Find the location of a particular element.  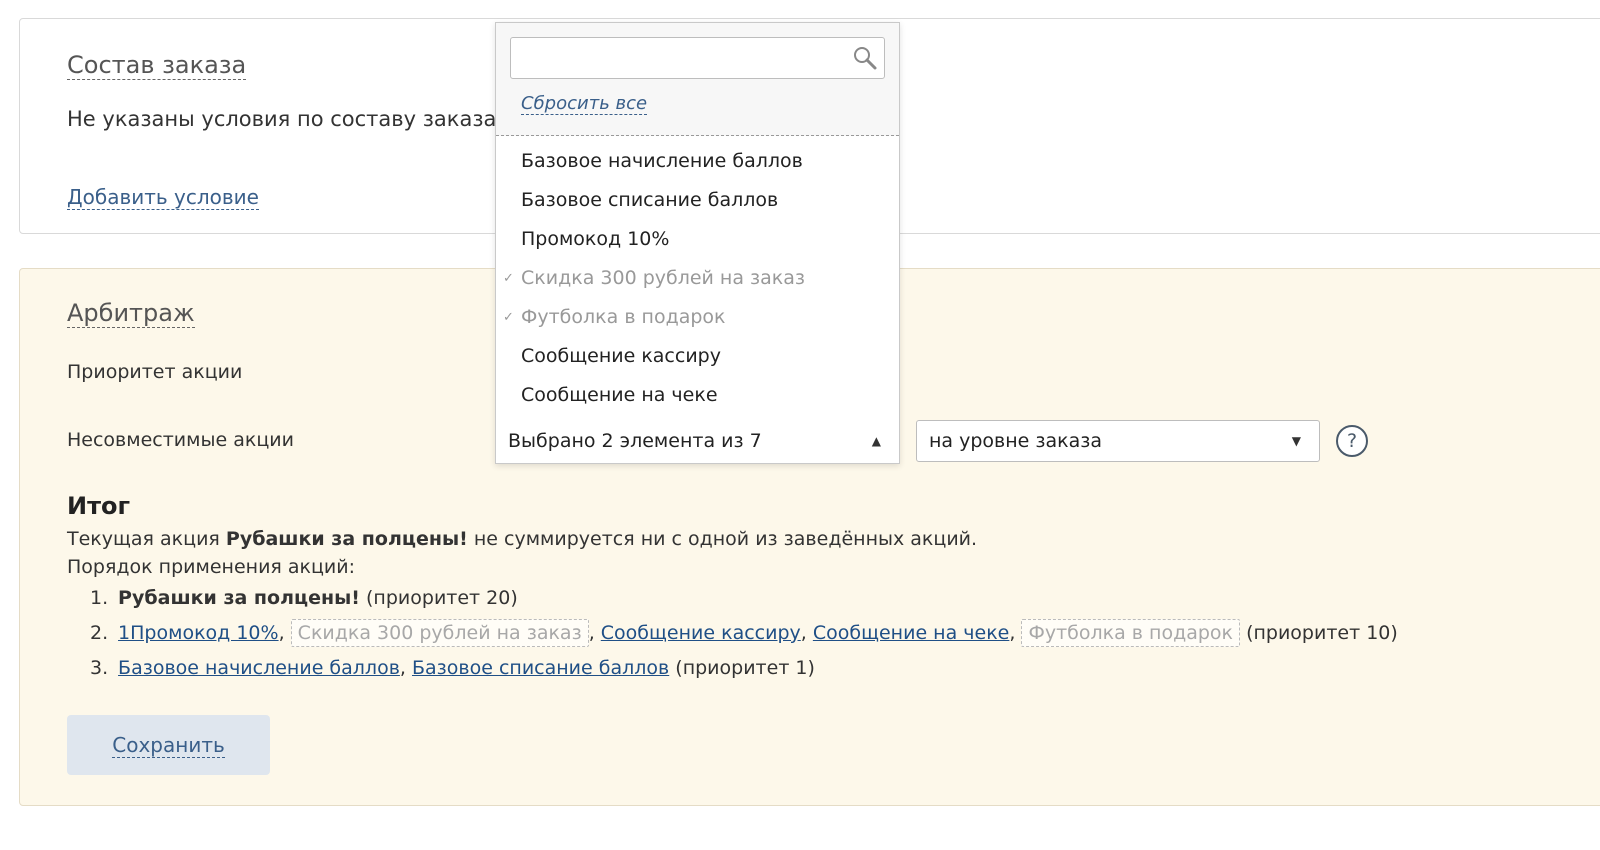

dropdown-option: Базовое списание баллов is located at coordinates (697, 200).